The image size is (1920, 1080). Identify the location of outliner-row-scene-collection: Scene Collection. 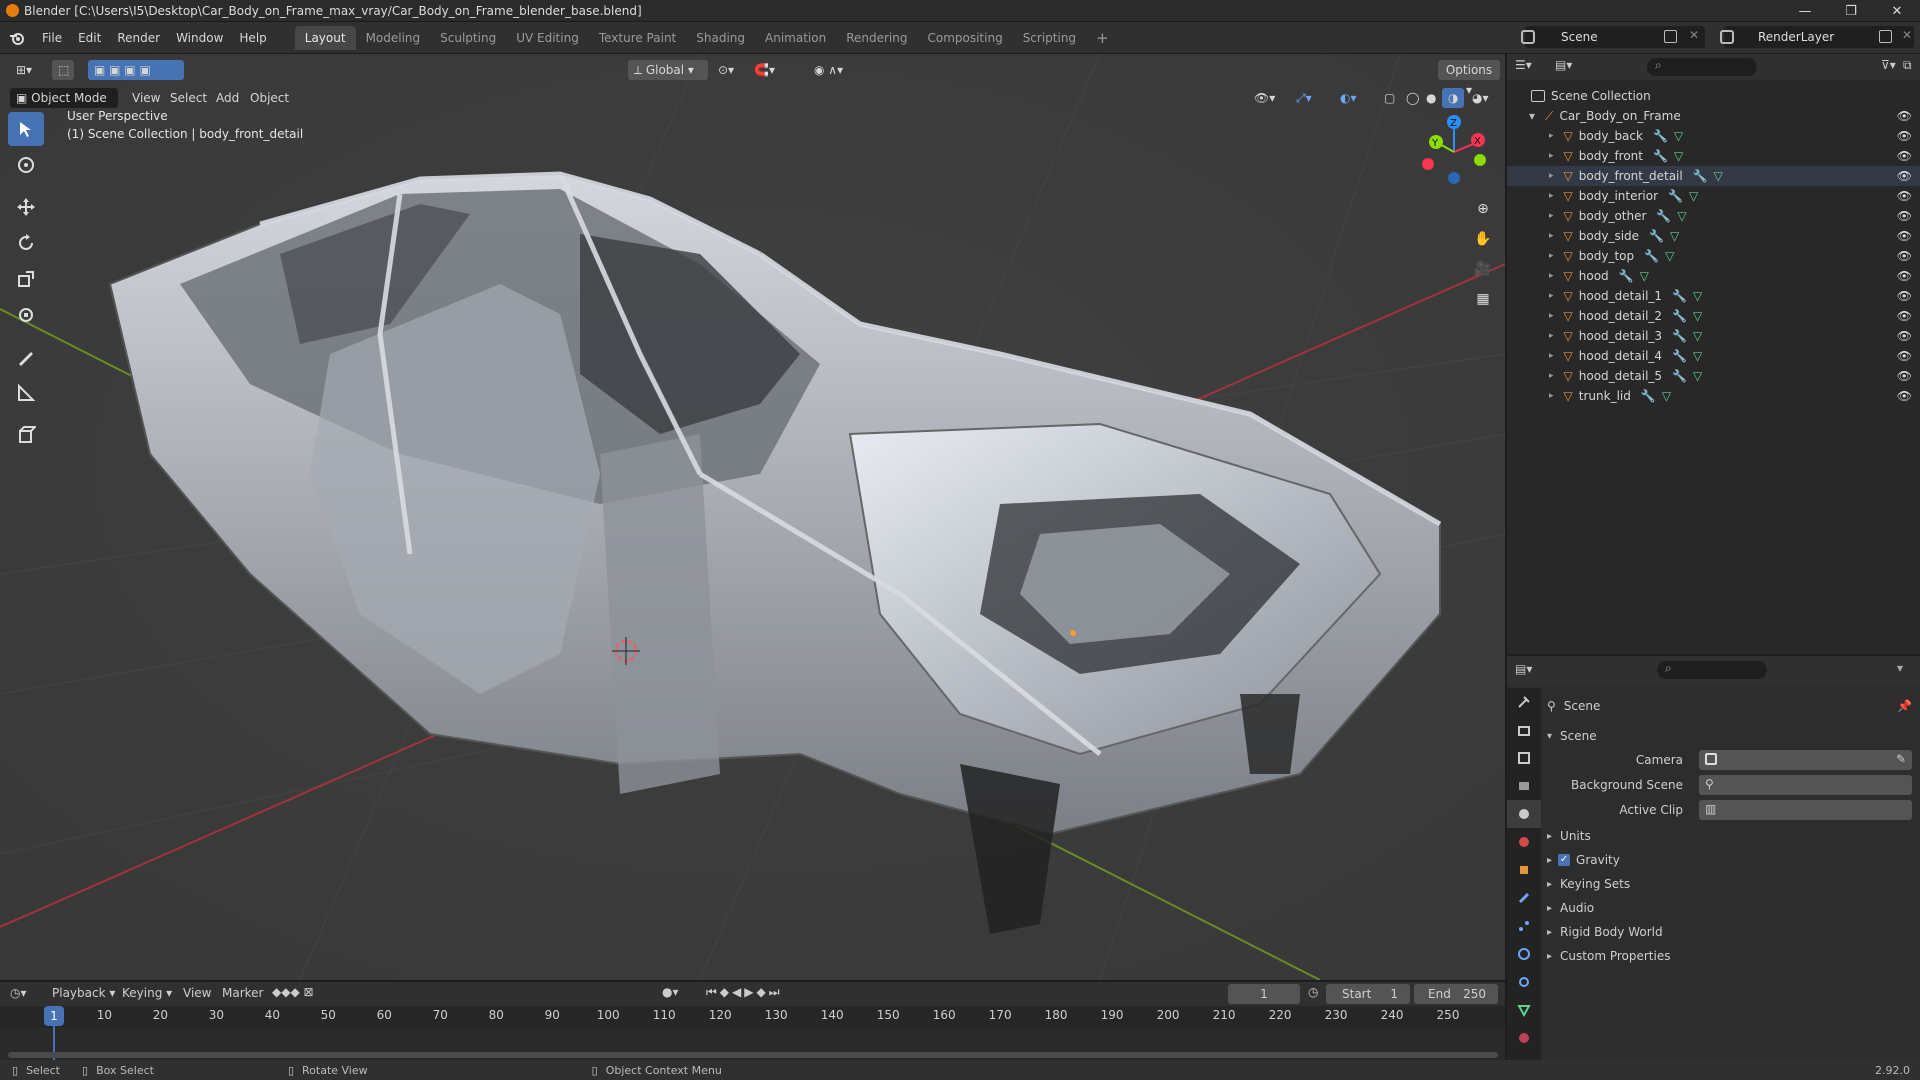
(1713, 96).